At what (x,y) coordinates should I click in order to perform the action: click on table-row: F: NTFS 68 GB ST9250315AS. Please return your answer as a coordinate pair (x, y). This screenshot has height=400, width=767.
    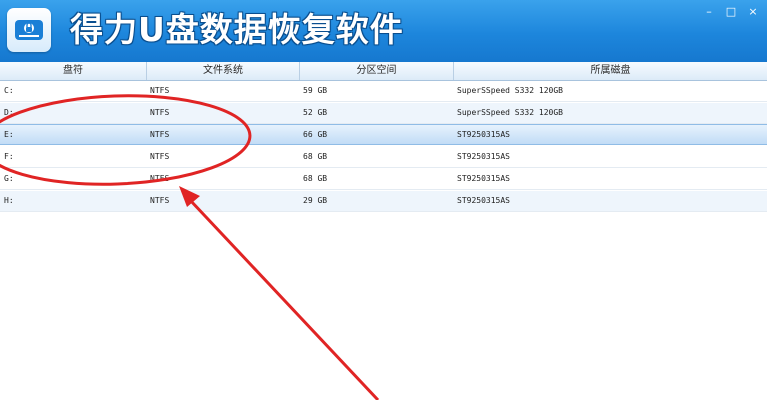
    Looking at the image, I should click on (383, 157).